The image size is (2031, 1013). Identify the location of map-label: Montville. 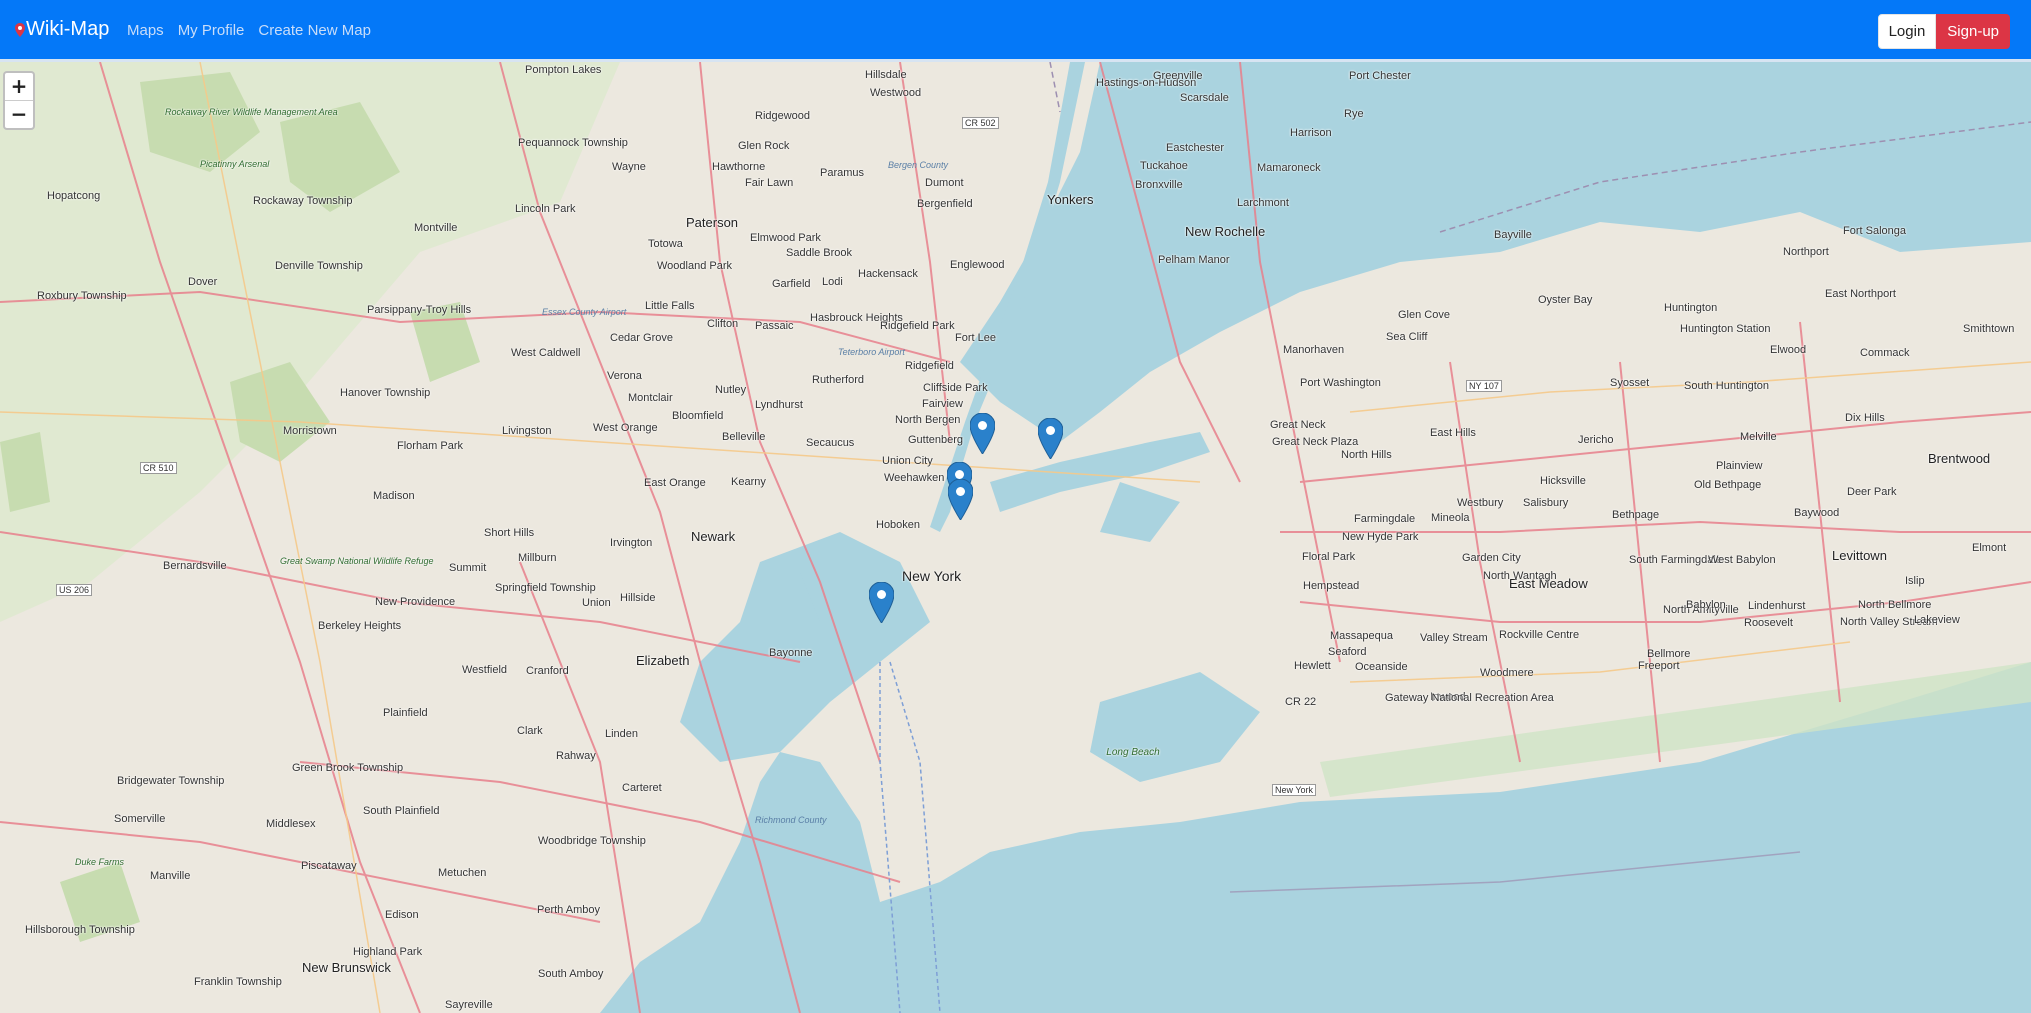
(436, 228).